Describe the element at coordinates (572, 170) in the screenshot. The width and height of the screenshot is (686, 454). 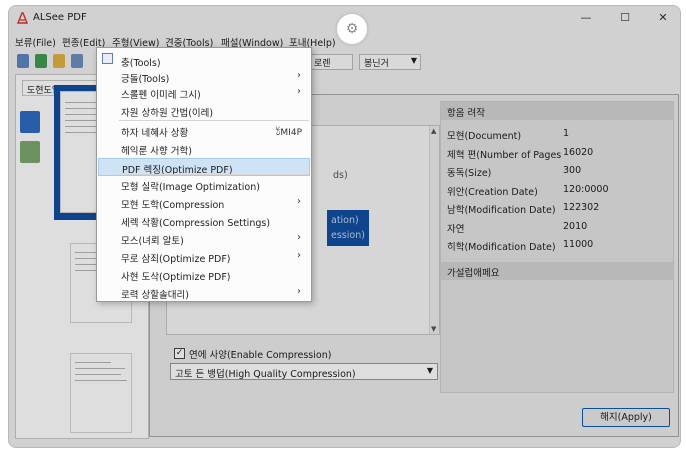
I see `property-value: 300` at that location.